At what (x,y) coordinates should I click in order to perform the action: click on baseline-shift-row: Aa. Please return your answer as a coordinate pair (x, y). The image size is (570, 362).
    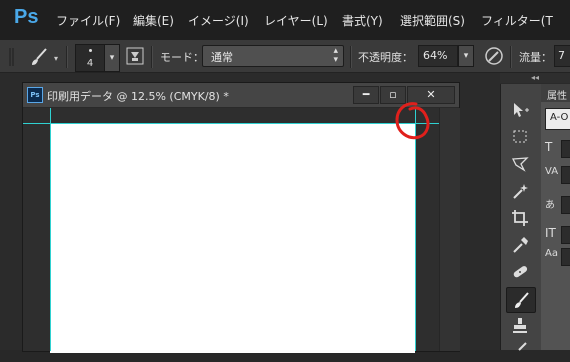
    Looking at the image, I should click on (557, 257).